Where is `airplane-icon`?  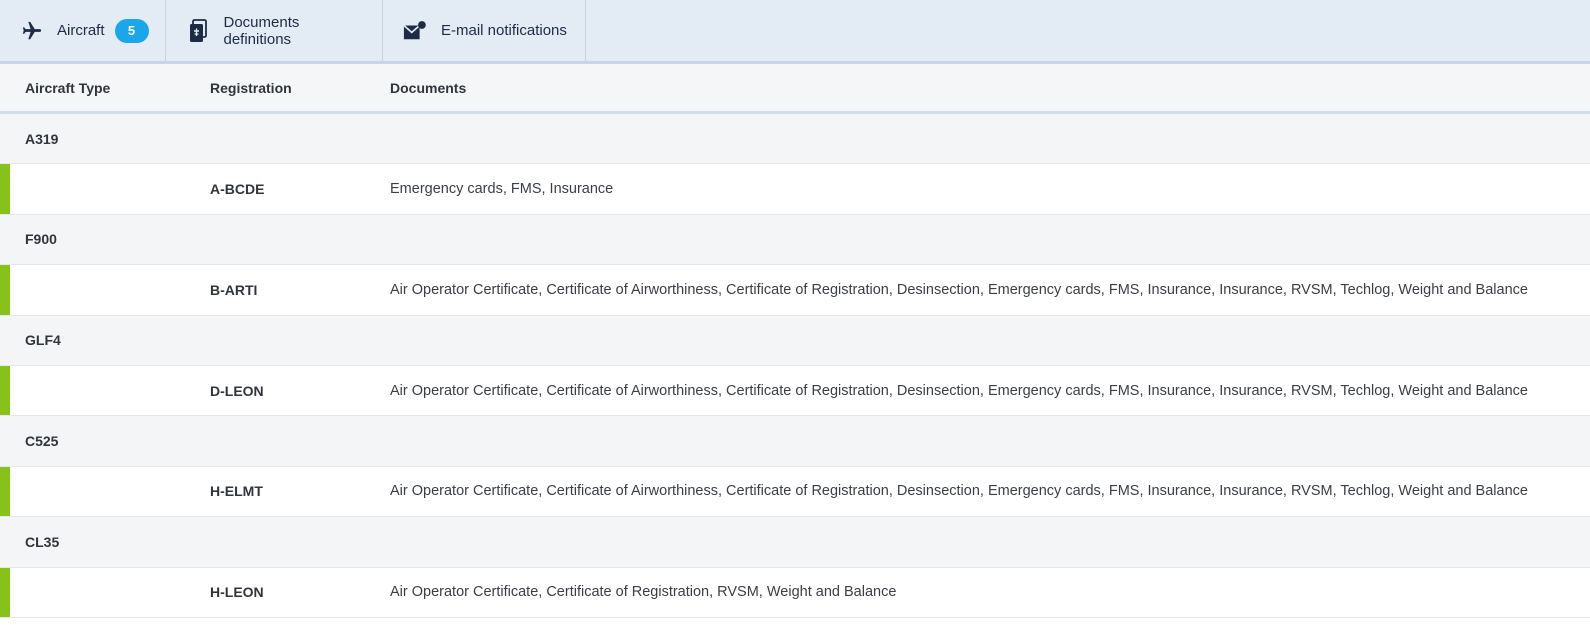
airplane-icon is located at coordinates (32, 31).